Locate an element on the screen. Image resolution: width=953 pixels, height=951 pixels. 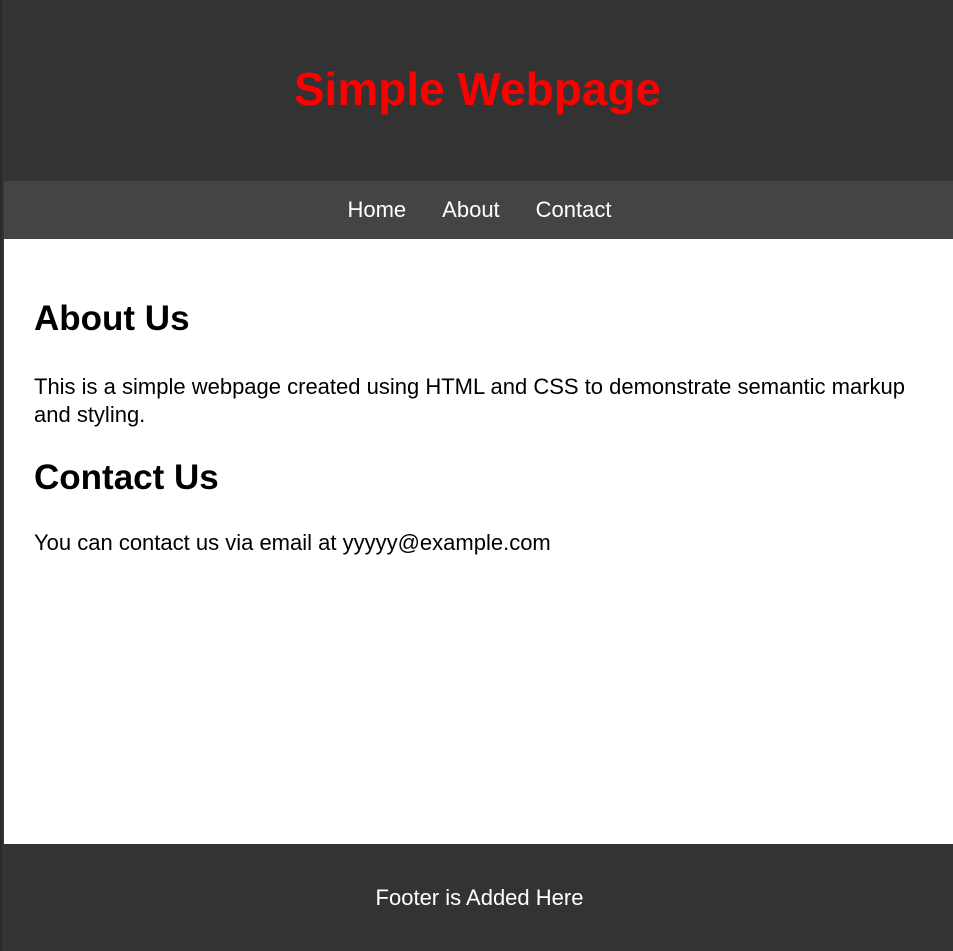
site-title: Simple Webpage is located at coordinates (477, 88).